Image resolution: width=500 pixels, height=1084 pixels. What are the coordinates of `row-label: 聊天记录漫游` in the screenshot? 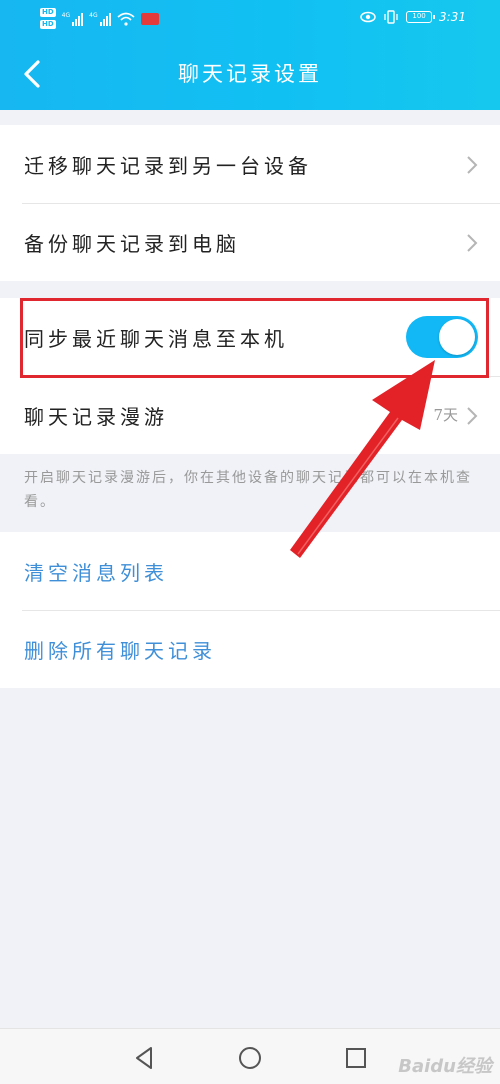 It's located at (96, 416).